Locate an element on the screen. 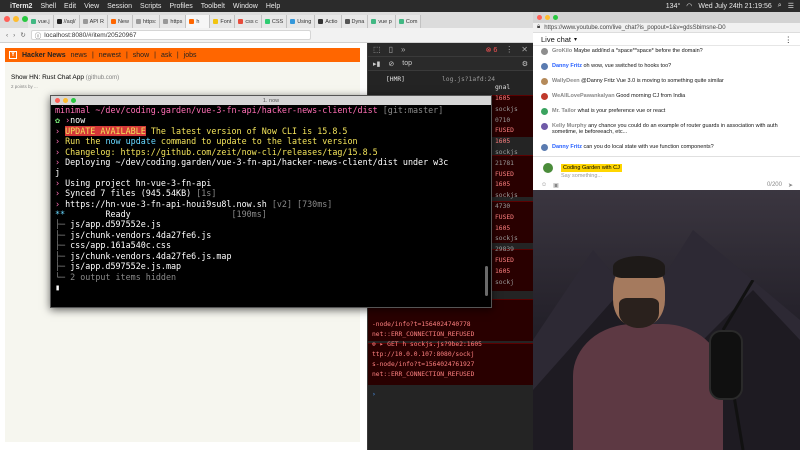 This screenshot has width=800, height=450. chat-author: WallyDeen is located at coordinates (566, 81).